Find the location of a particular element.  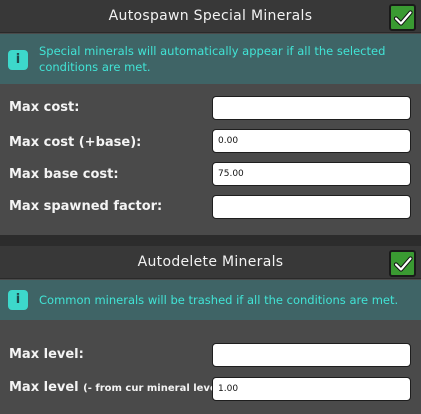

max-spawned-factor-label: Max spawned factor: is located at coordinates (86, 206).